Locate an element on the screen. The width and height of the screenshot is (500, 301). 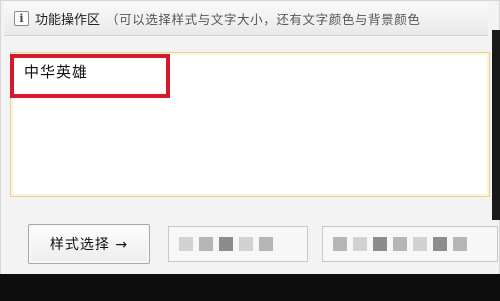
function-panel-header: i 功能操作区 （可以选择样式与文字大小，还有文字颜色与背景颜色 is located at coordinates (246, 19).